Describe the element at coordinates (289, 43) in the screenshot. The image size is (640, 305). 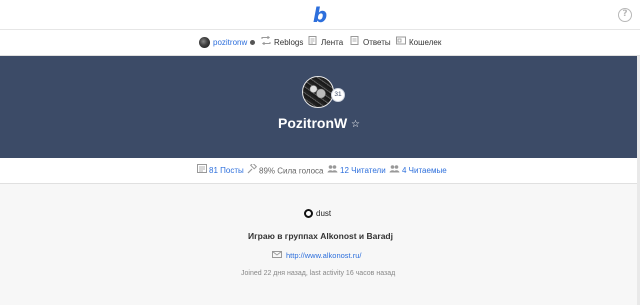
I see `nav-label-reblogs: Reblogs` at that location.